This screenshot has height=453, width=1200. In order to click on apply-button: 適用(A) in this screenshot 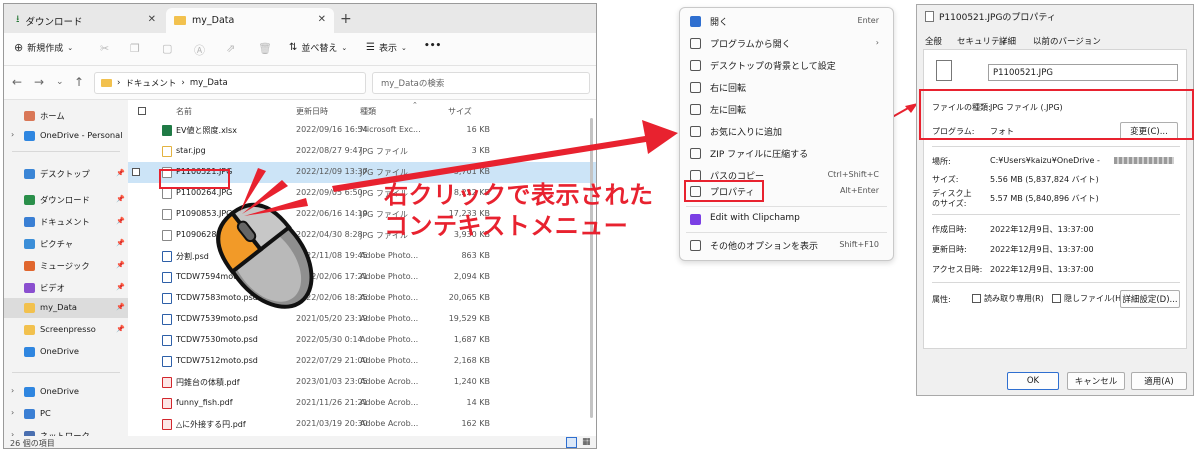, I will do `click(1159, 381)`.